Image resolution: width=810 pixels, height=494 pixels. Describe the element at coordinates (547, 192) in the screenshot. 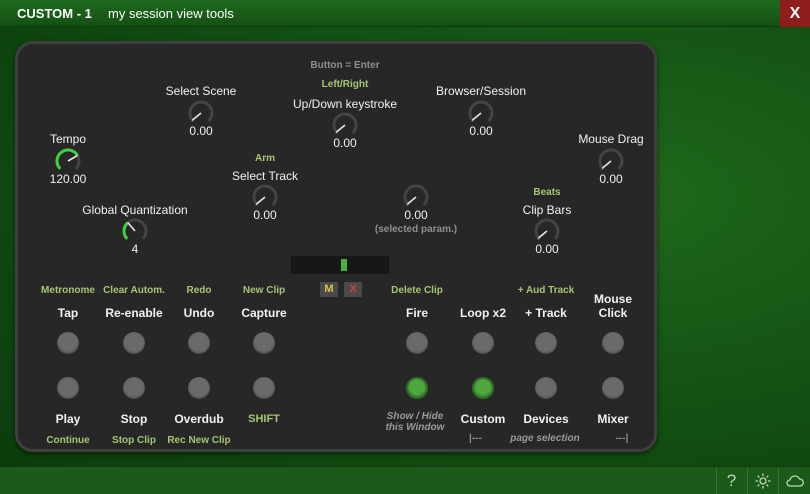

I see `knob-sublabel-beats: Beats` at that location.